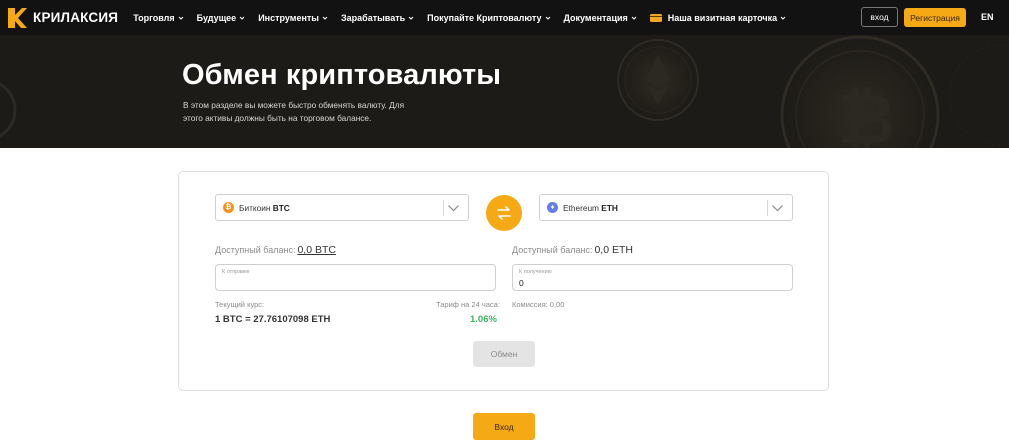 Image resolution: width=1009 pixels, height=445 pixels. I want to click on send-amount-input: К отправке, so click(355, 277).